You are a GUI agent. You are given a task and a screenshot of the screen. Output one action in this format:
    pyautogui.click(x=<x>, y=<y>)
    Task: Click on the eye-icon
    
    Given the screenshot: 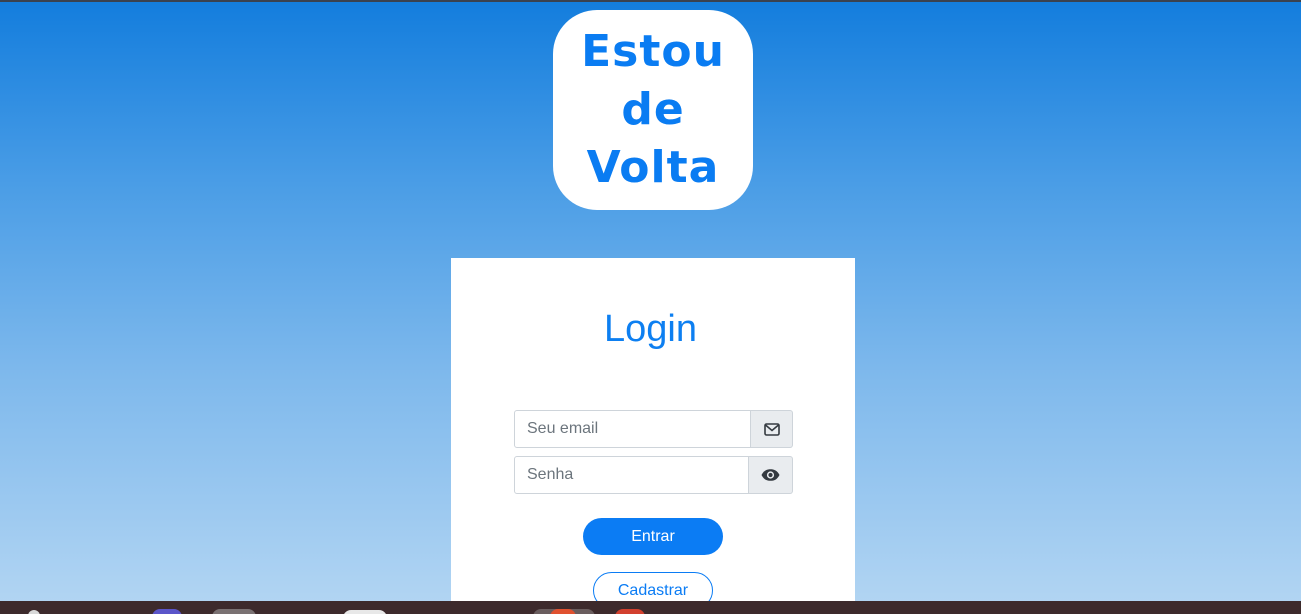 What is the action you would take?
    pyautogui.click(x=770, y=475)
    